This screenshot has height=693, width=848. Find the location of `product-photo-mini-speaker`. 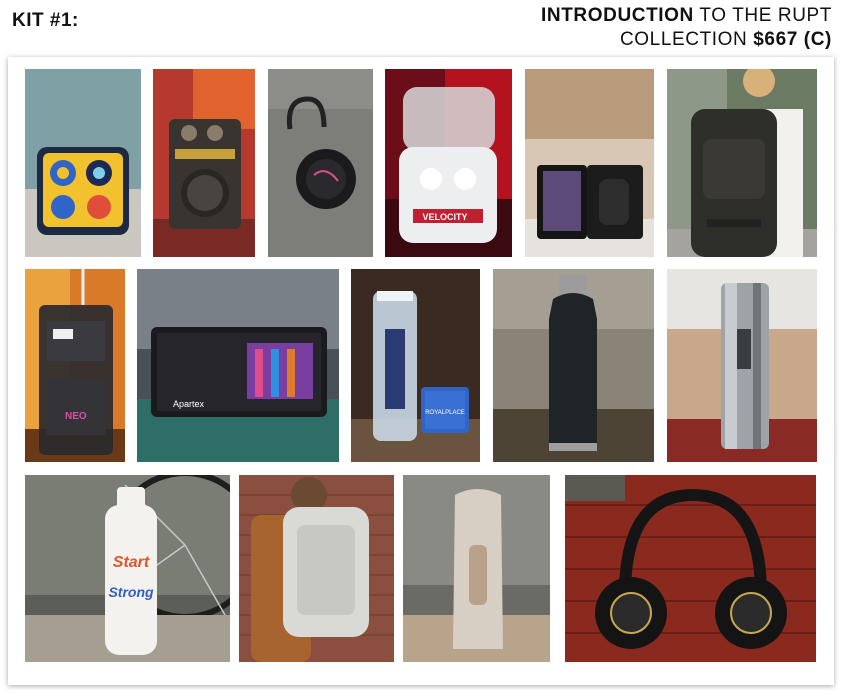

product-photo-mini-speaker is located at coordinates (320, 163).